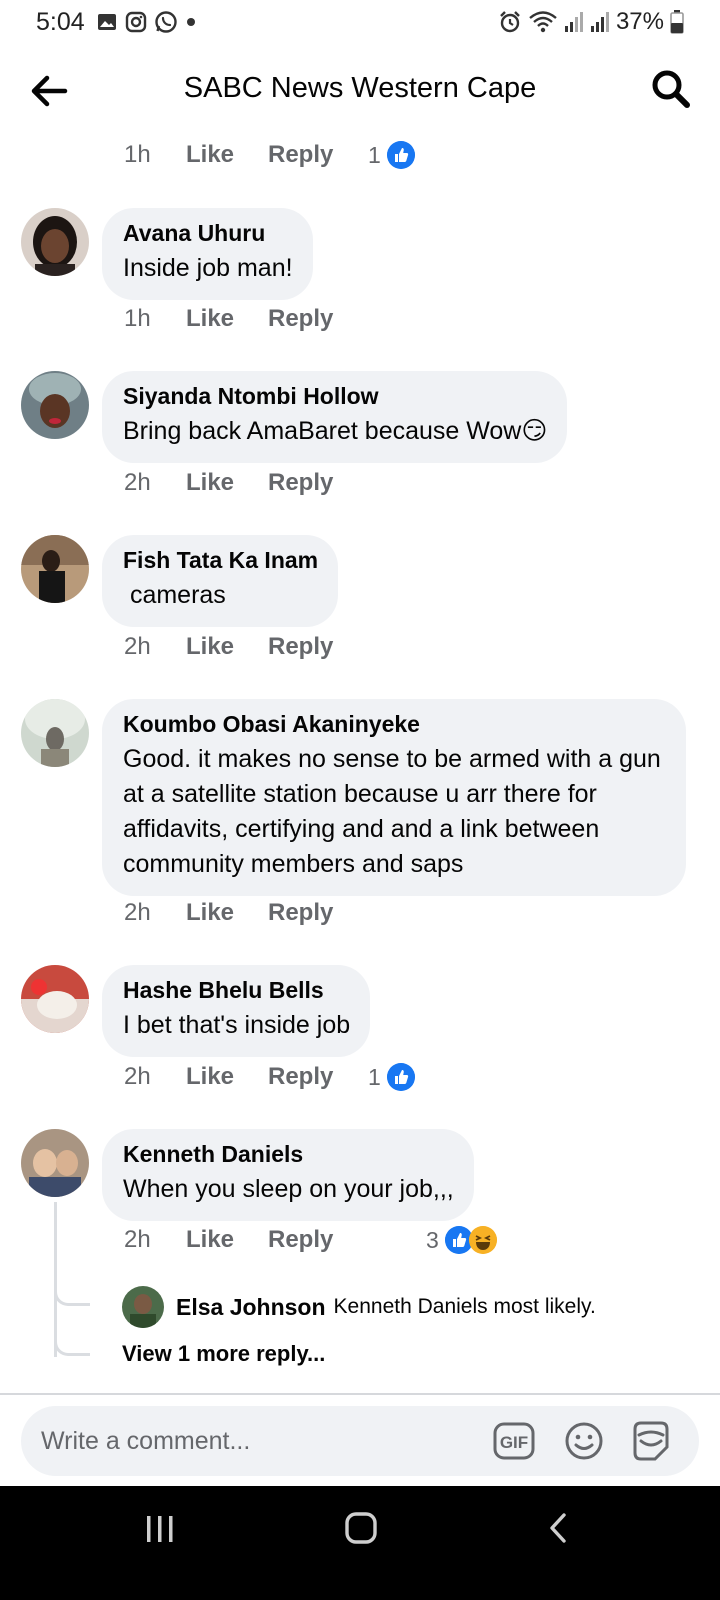 The height and width of the screenshot is (1600, 720). I want to click on comment-composer: GIF, so click(360, 1441).